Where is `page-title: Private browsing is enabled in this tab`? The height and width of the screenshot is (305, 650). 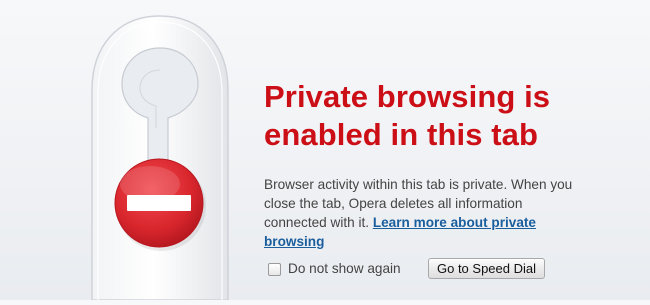
page-title: Private browsing is enabled in this tab is located at coordinates (449, 116).